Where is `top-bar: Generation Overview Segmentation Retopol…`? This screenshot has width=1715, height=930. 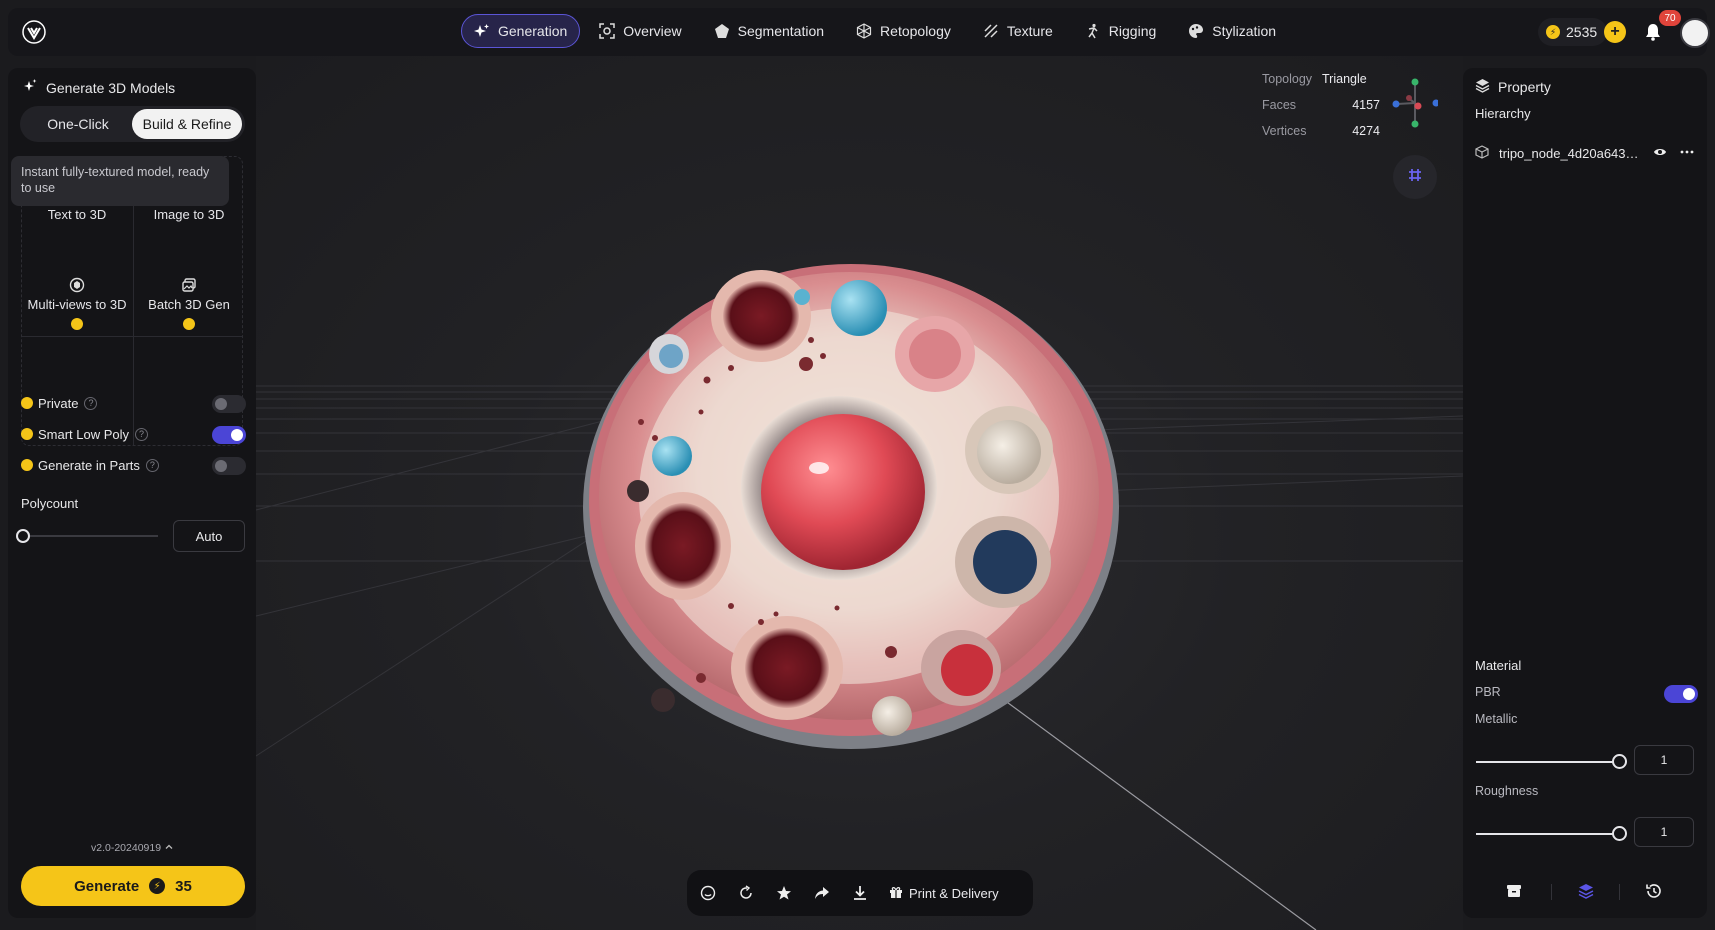
top-bar: Generation Overview Segmentation Retopol… is located at coordinates (859, 32).